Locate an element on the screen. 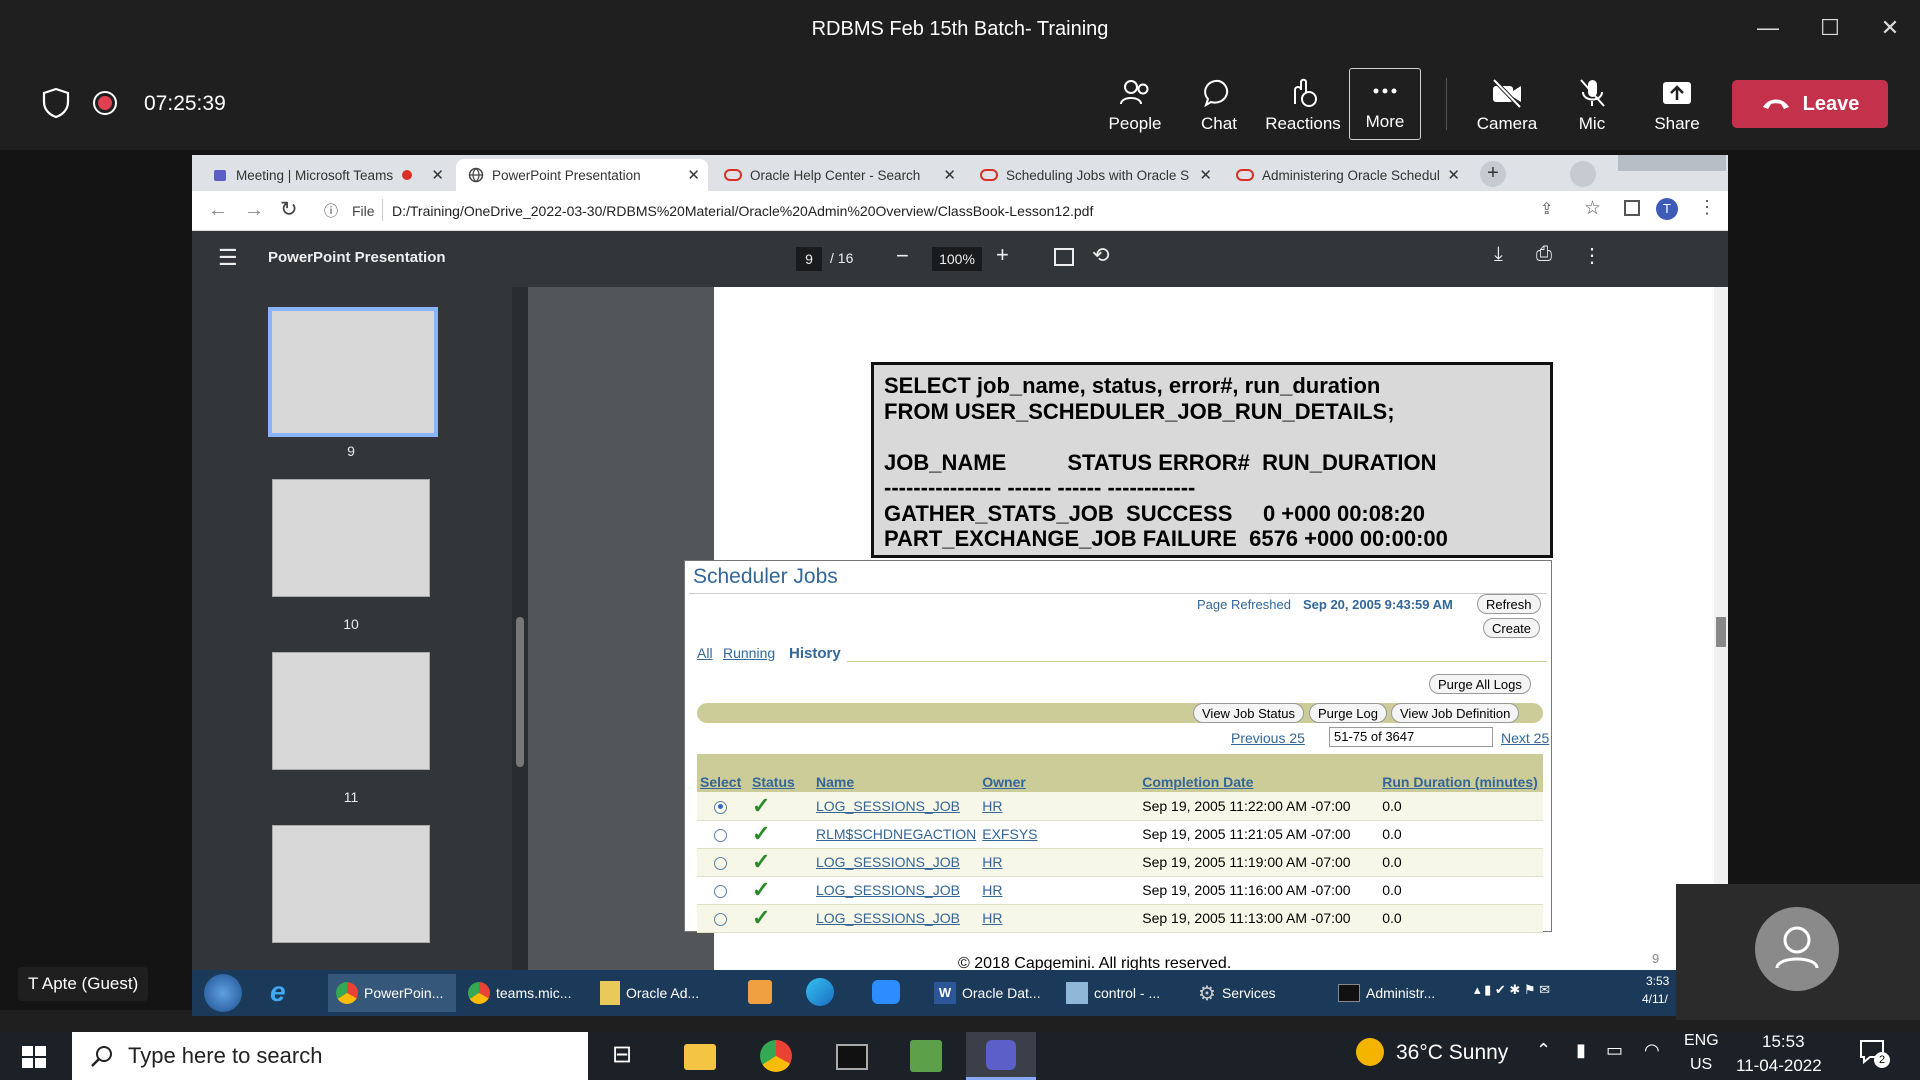  tab-running: Running is located at coordinates (749, 653).